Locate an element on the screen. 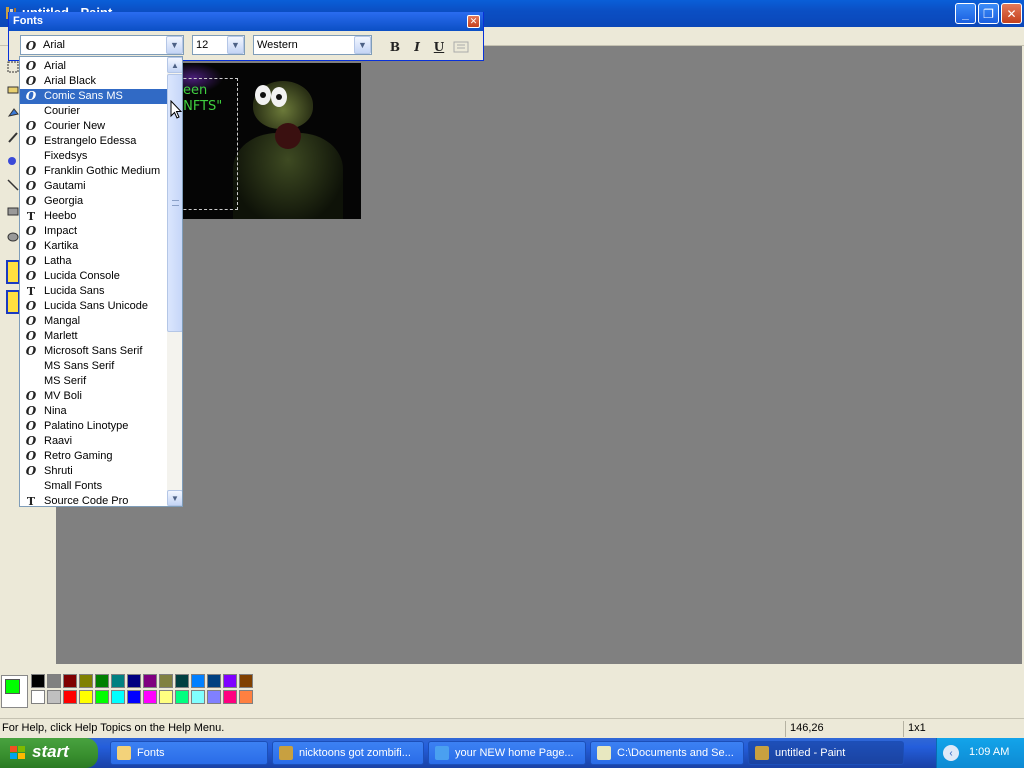  canvas-image: een " NFTS" is located at coordinates (262, 141).